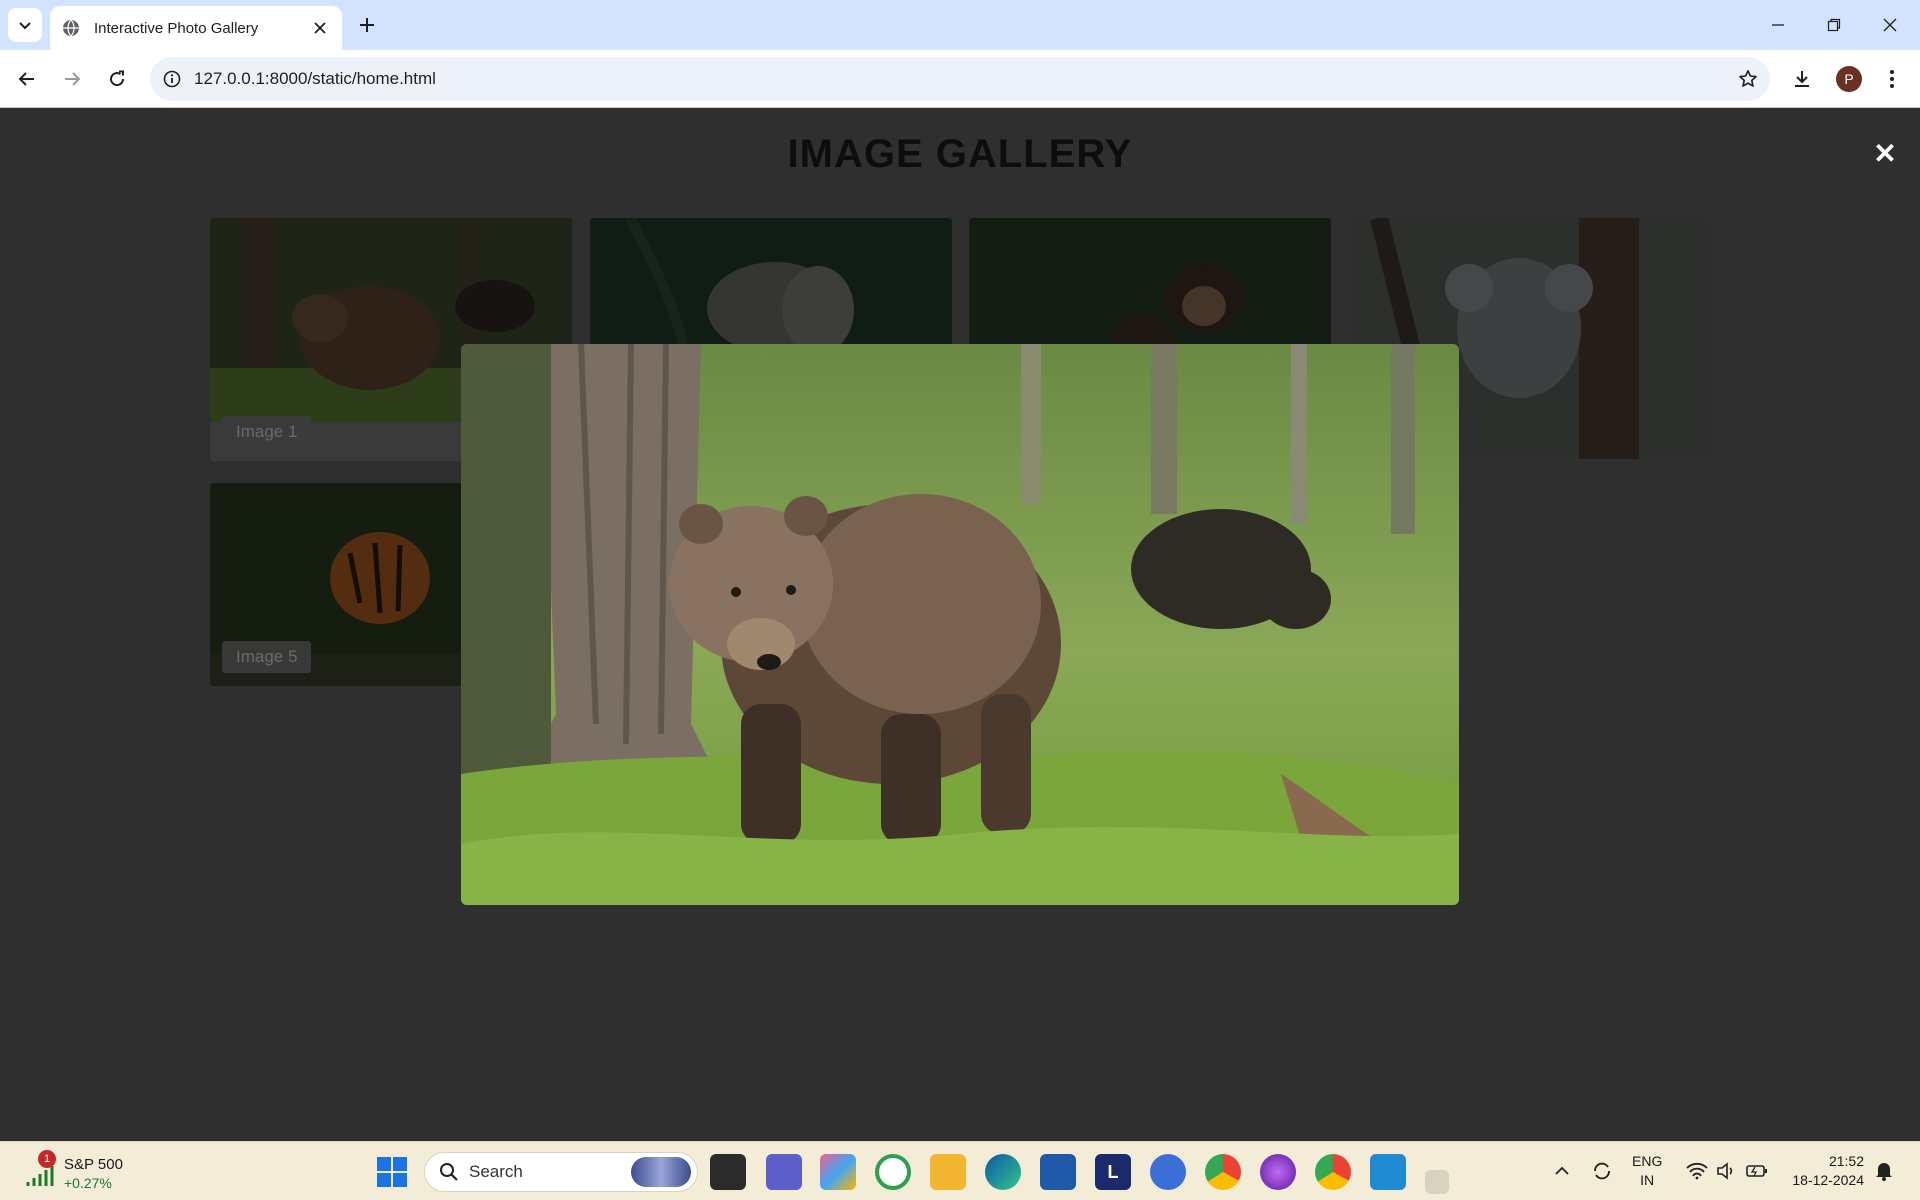 The height and width of the screenshot is (1200, 1920). Describe the element at coordinates (1884, 1171) in the screenshot. I see `notification-bell-icon` at that location.